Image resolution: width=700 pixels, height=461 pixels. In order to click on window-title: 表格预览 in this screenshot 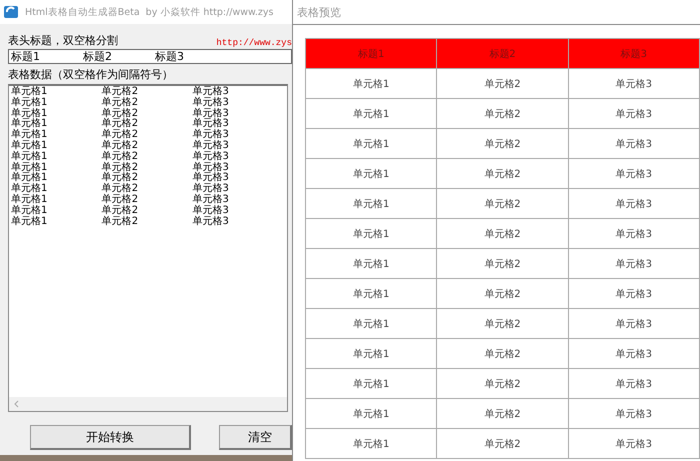, I will do `click(319, 12)`.